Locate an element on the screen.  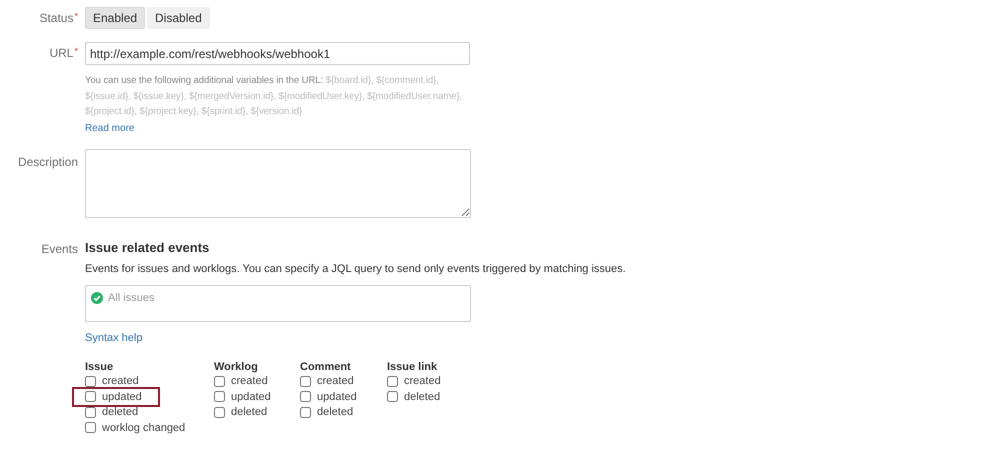
field-label: Events is located at coordinates (59, 249).